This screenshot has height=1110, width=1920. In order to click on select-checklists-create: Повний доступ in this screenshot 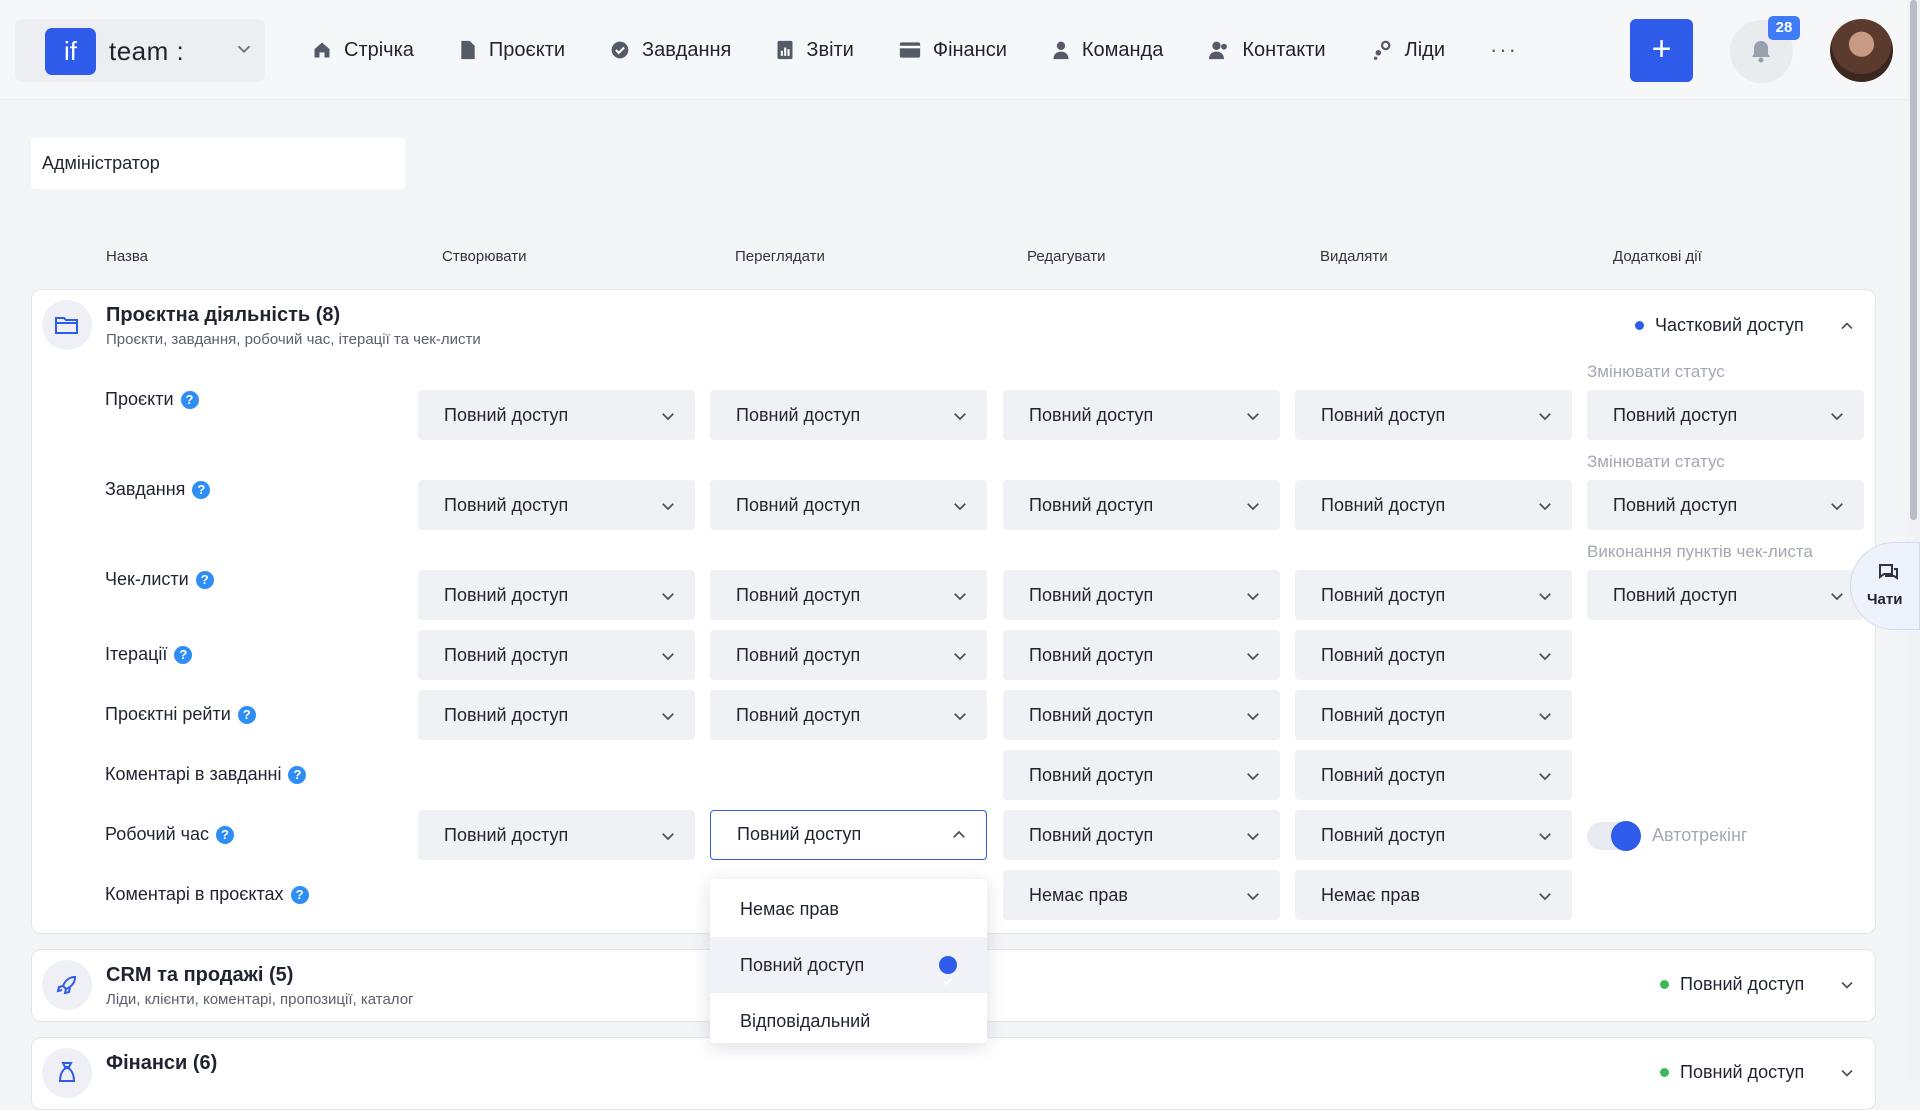, I will do `click(556, 595)`.